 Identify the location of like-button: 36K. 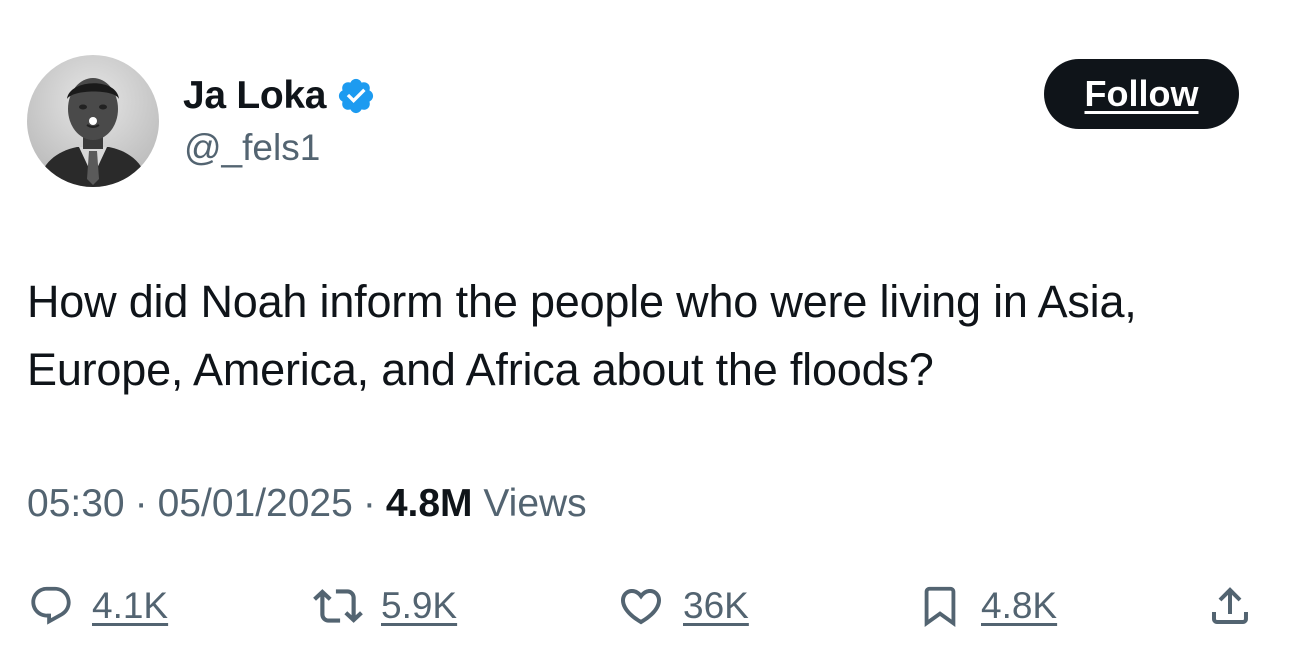
(683, 606).